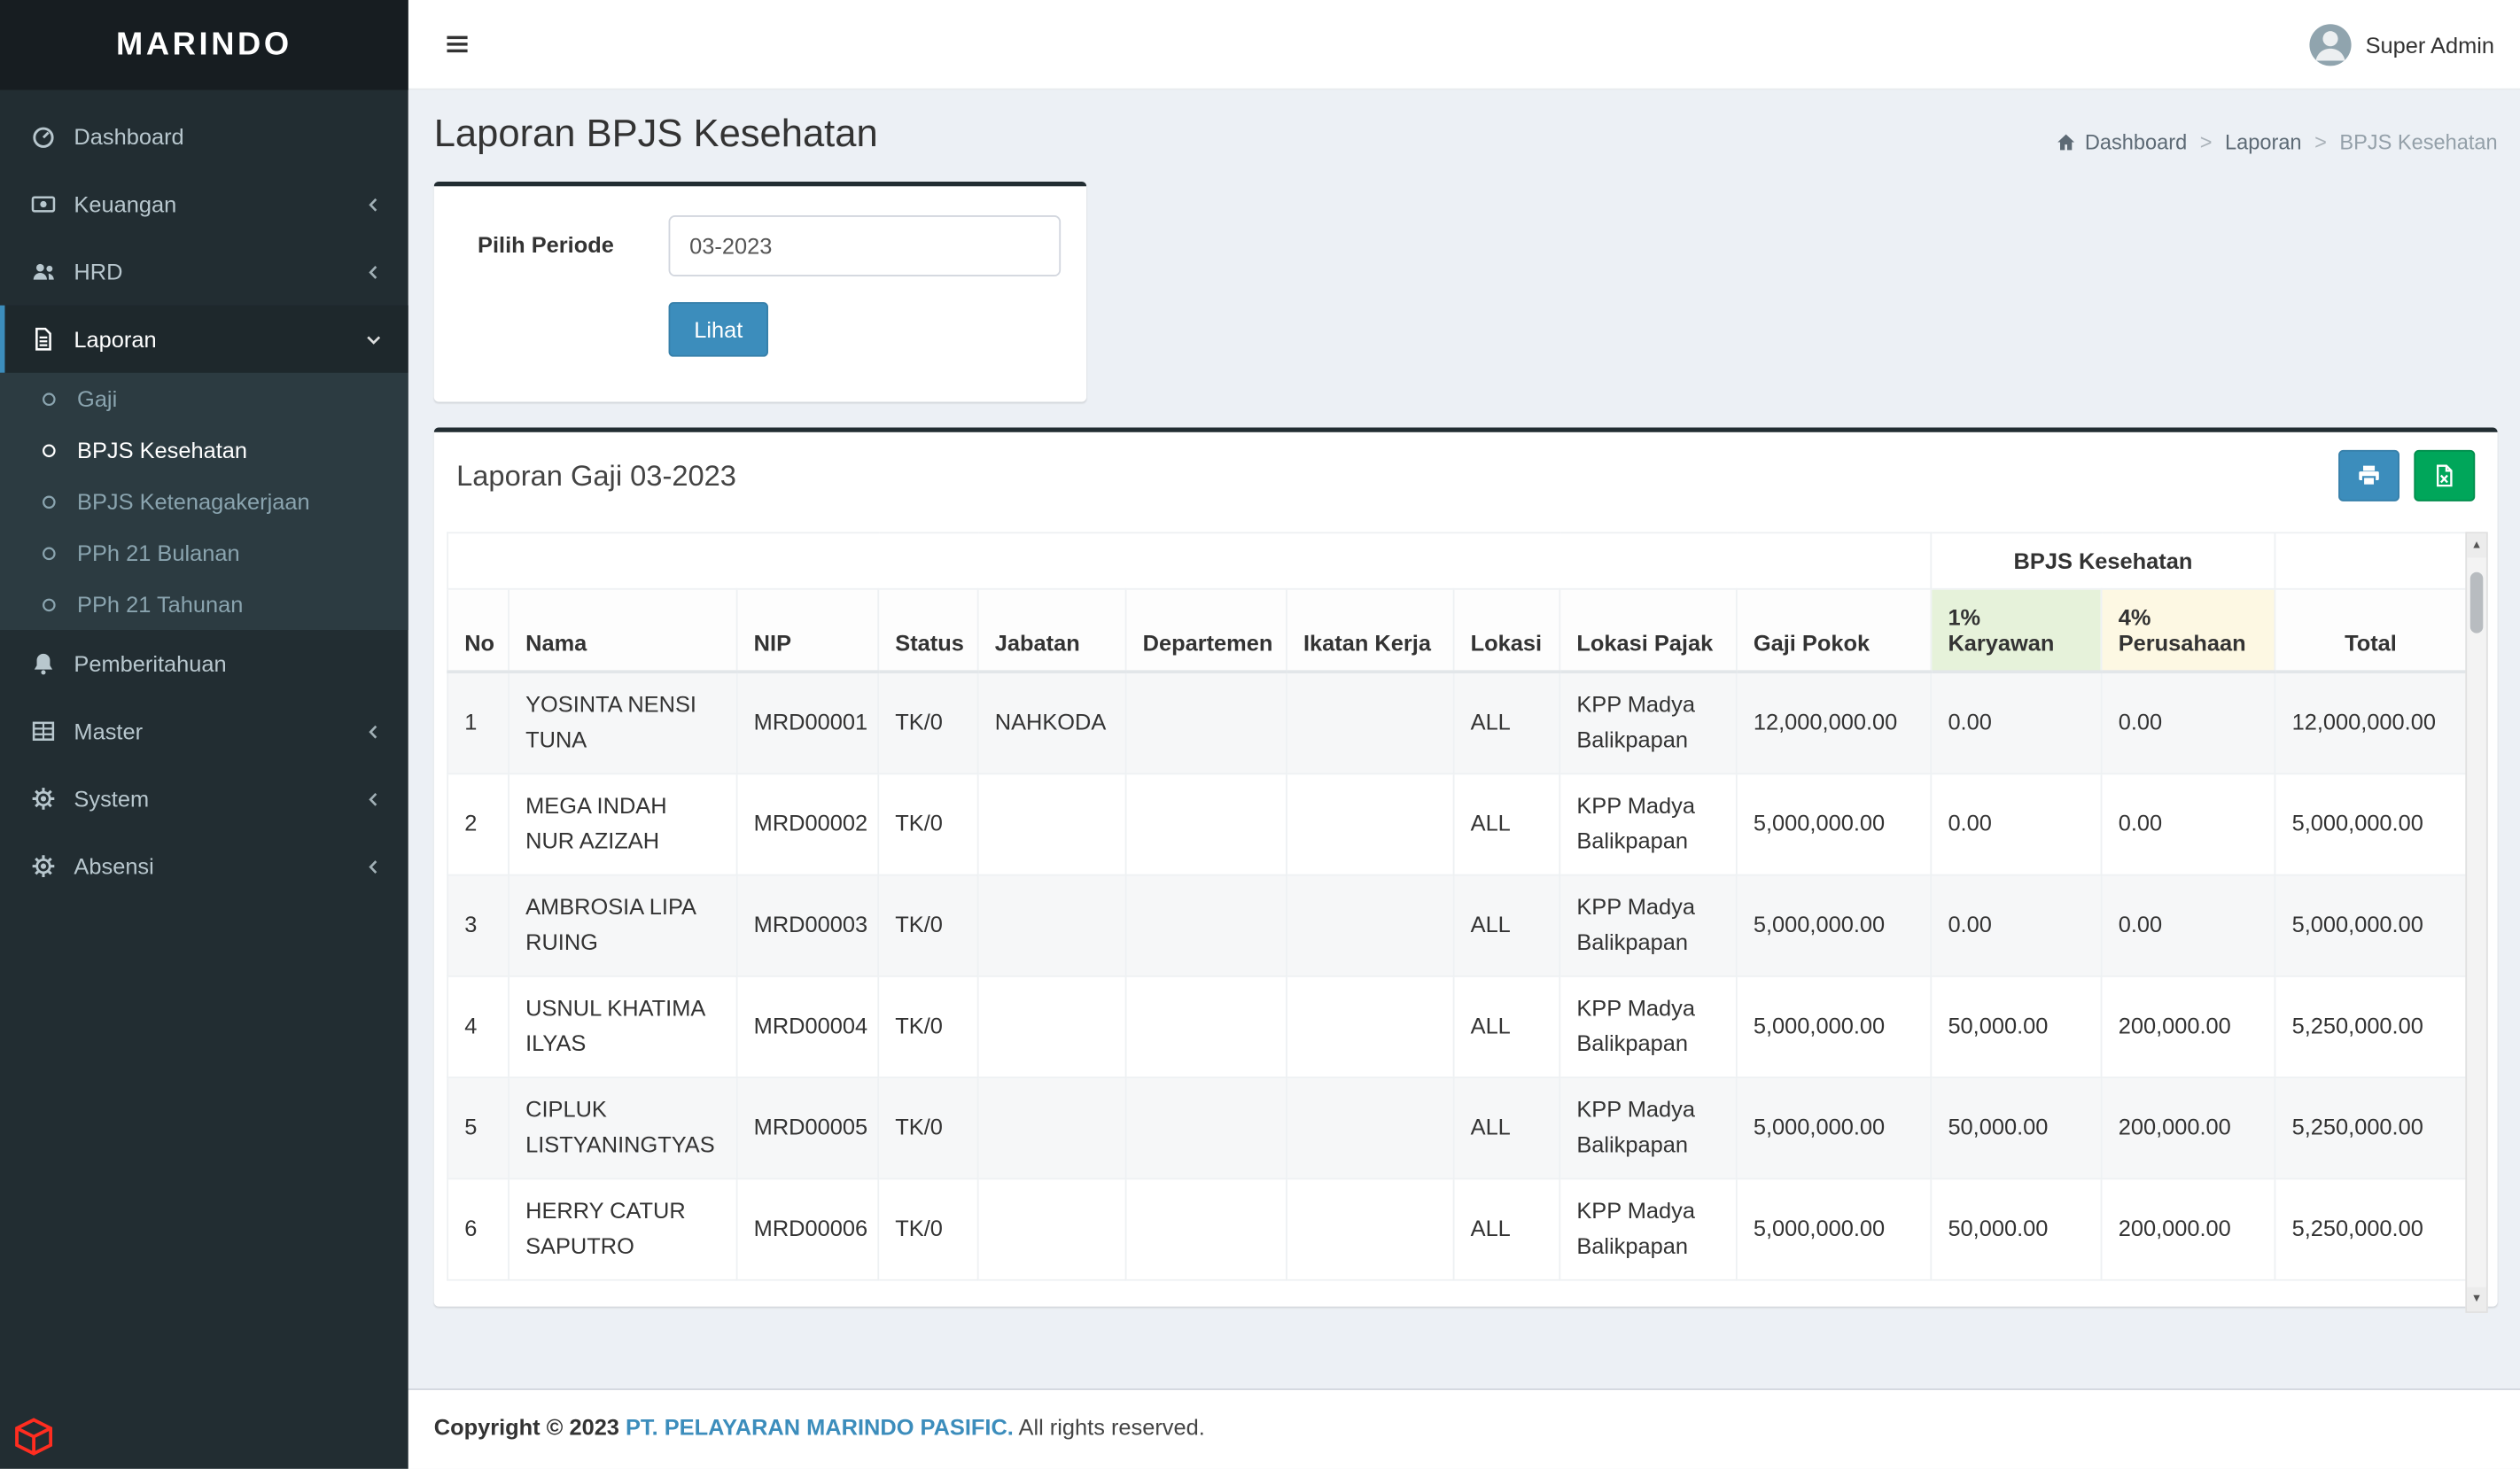  Describe the element at coordinates (125, 203) in the screenshot. I see `sidebar-item-label: Keuangan` at that location.